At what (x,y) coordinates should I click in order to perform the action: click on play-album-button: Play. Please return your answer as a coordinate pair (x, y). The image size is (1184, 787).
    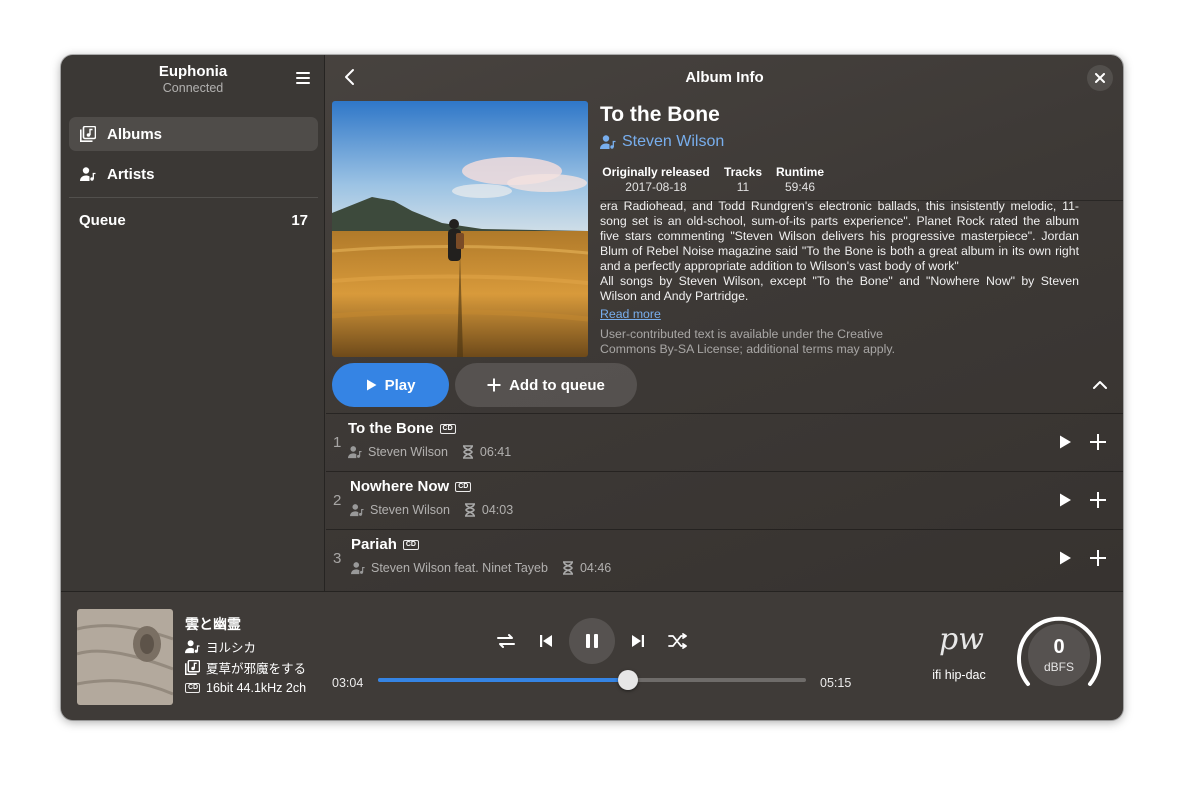
    Looking at the image, I should click on (390, 385).